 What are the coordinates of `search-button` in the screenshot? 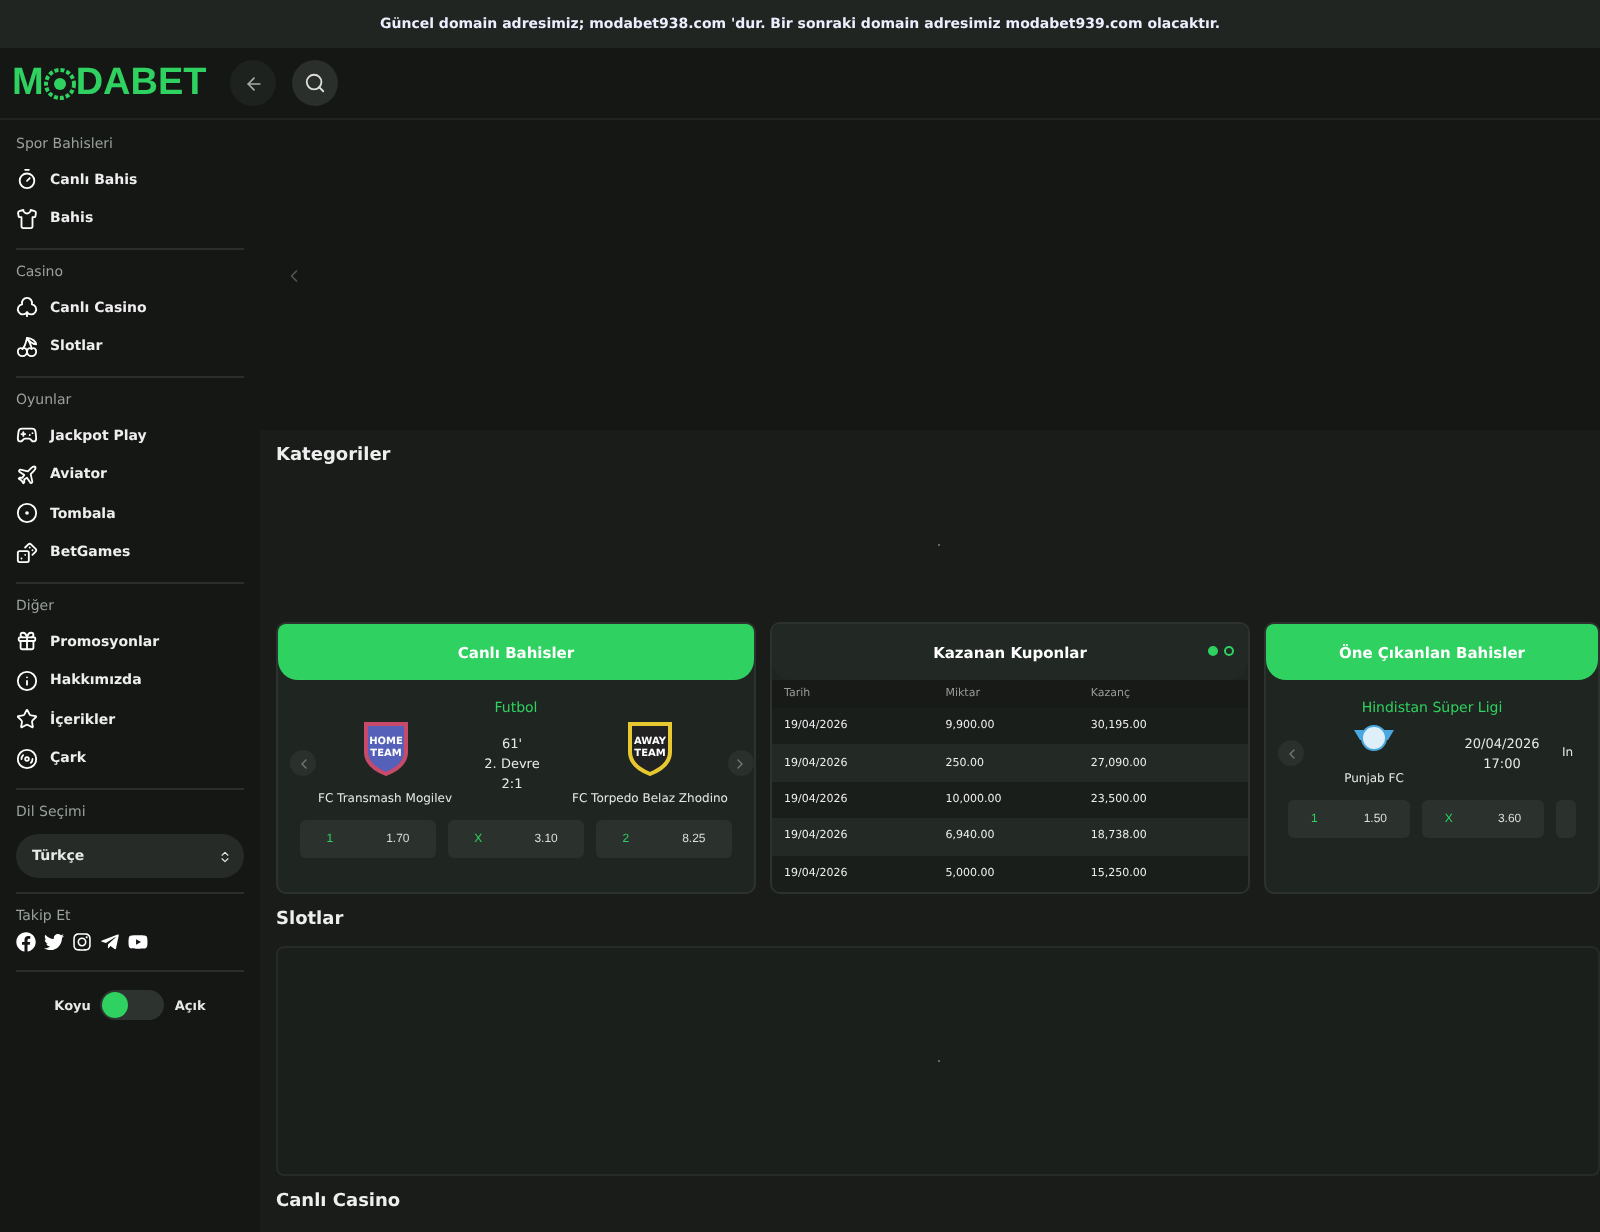 It's located at (315, 83).